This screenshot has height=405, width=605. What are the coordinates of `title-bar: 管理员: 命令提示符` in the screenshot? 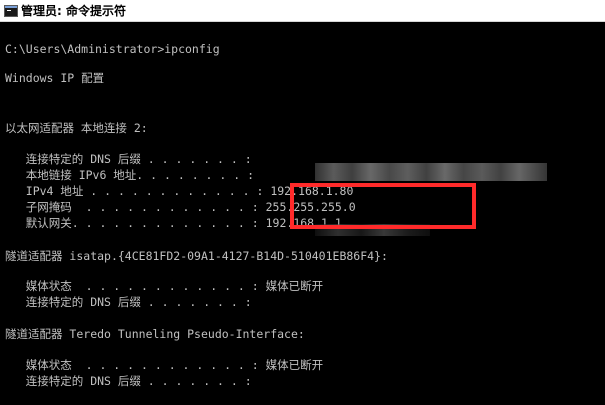 It's located at (302, 11).